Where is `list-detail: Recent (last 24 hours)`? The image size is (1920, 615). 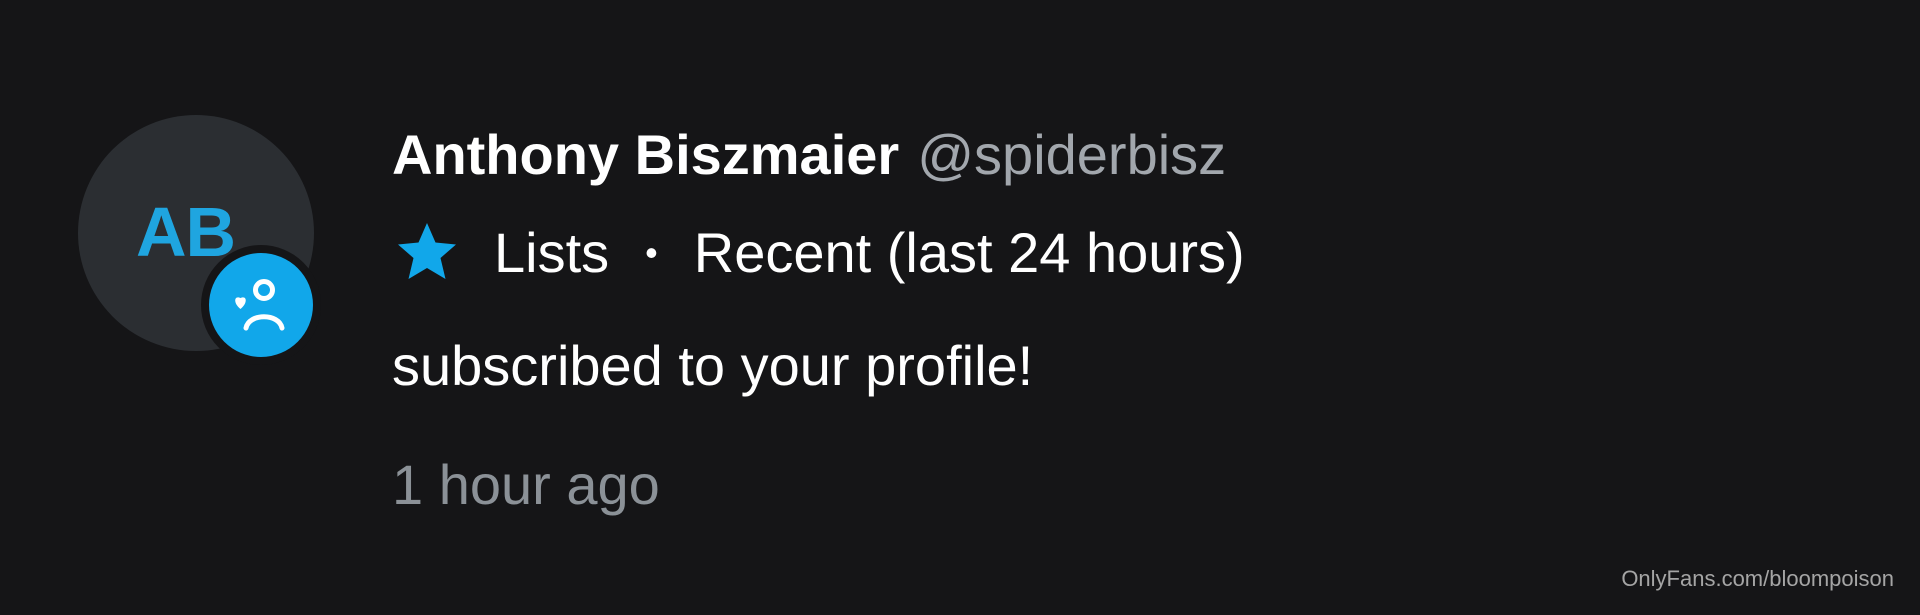 list-detail: Recent (last 24 hours) is located at coordinates (969, 253).